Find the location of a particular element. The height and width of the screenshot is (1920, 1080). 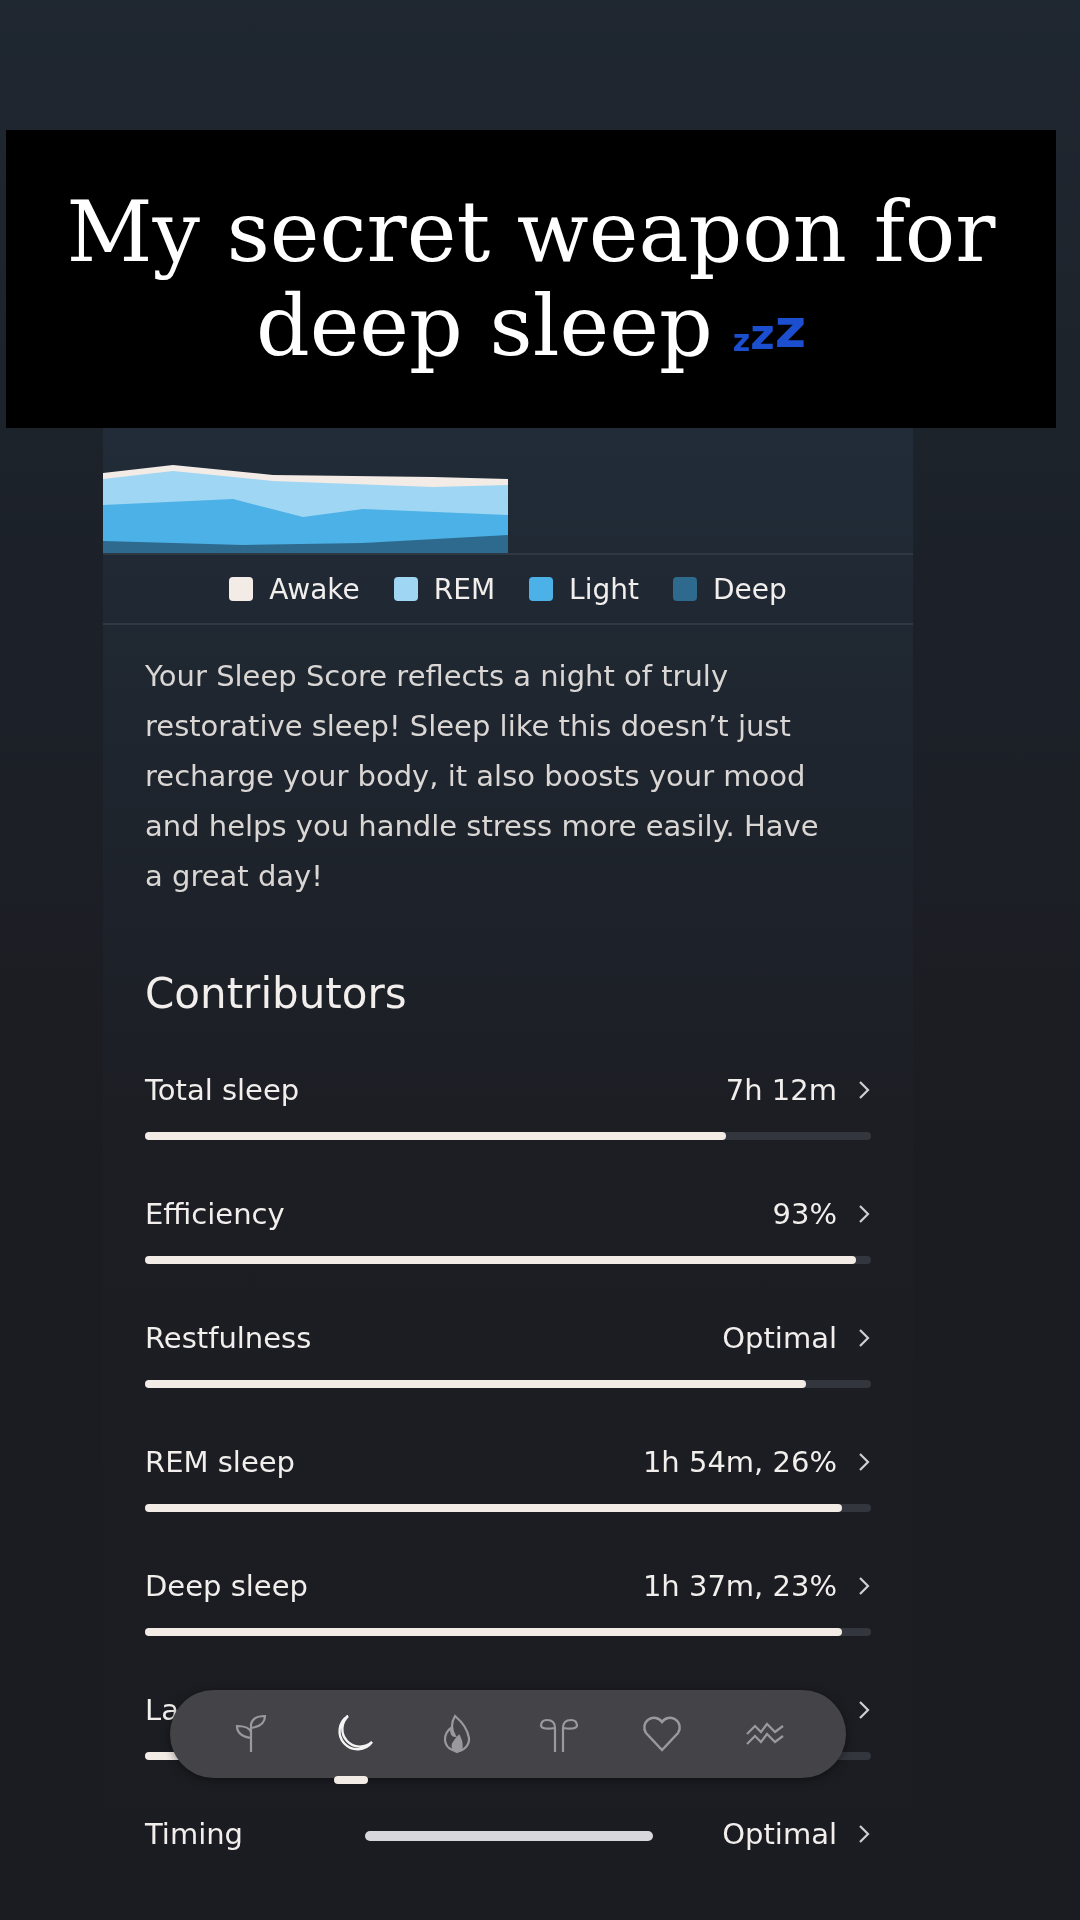

contributor-row: Timing Optimal is located at coordinates (508, 1834).